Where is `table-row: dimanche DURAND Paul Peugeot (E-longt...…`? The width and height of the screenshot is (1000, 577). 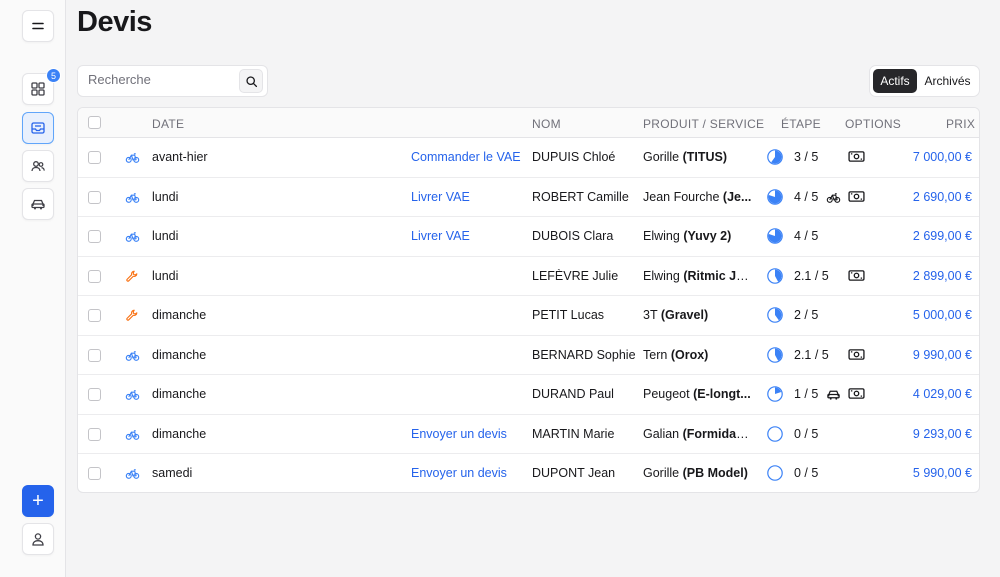
table-row: dimanche DURAND Paul Peugeot (E-longt...… is located at coordinates (528, 395).